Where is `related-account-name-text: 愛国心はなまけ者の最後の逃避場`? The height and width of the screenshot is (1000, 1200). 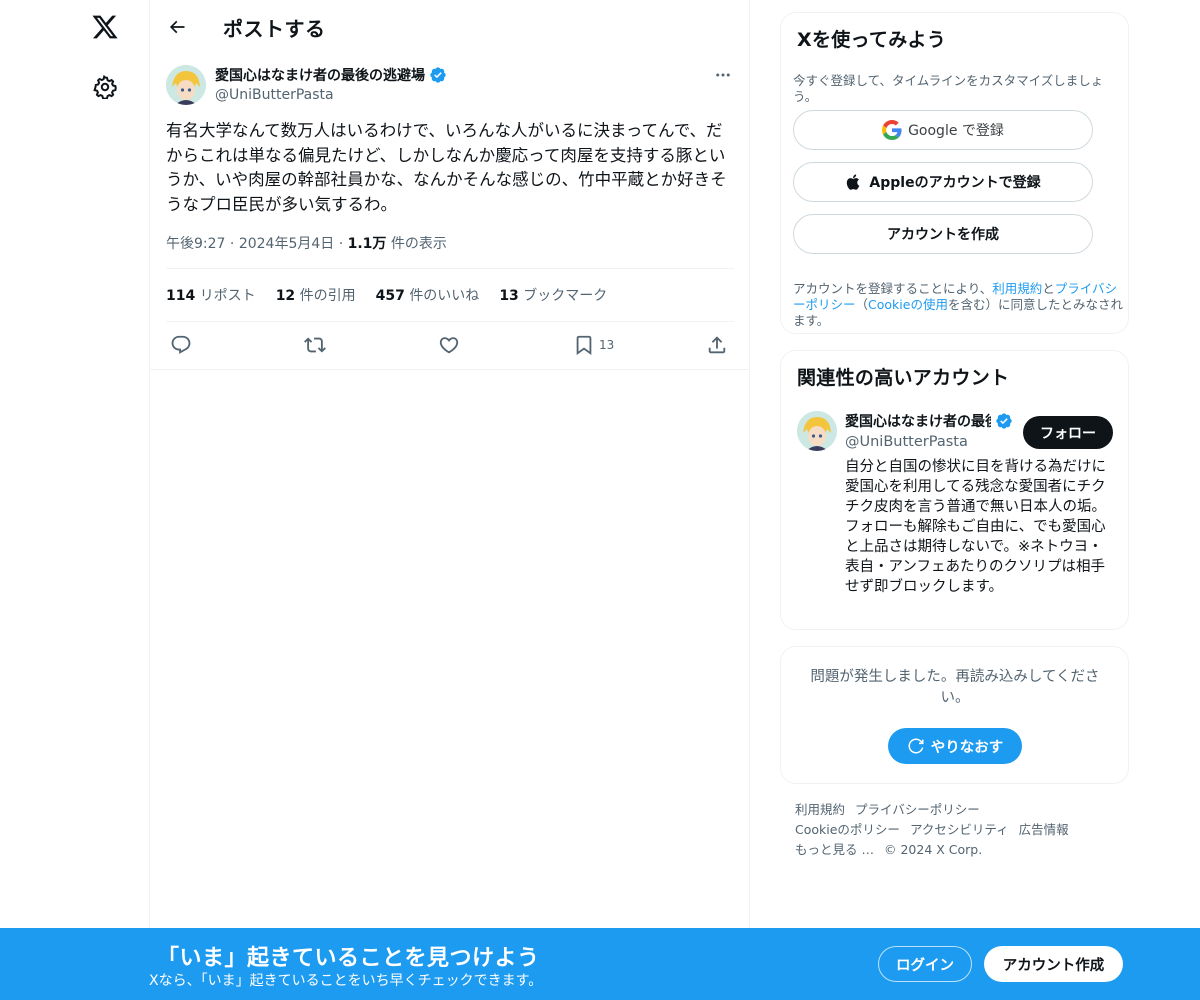 related-account-name-text: 愛国心はなまけ者の最後の逃避場 is located at coordinates (918, 422).